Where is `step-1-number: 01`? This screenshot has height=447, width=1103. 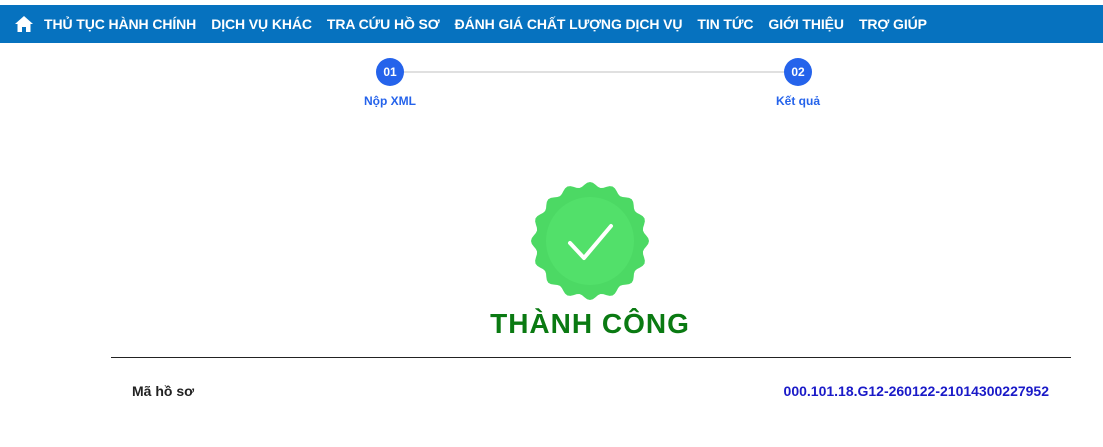 step-1-number: 01 is located at coordinates (390, 72).